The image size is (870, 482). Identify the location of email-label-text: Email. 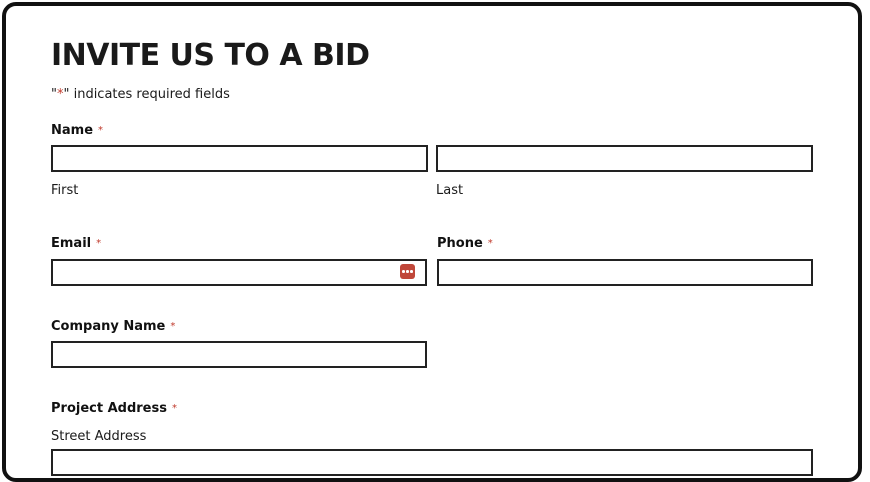
(71, 243).